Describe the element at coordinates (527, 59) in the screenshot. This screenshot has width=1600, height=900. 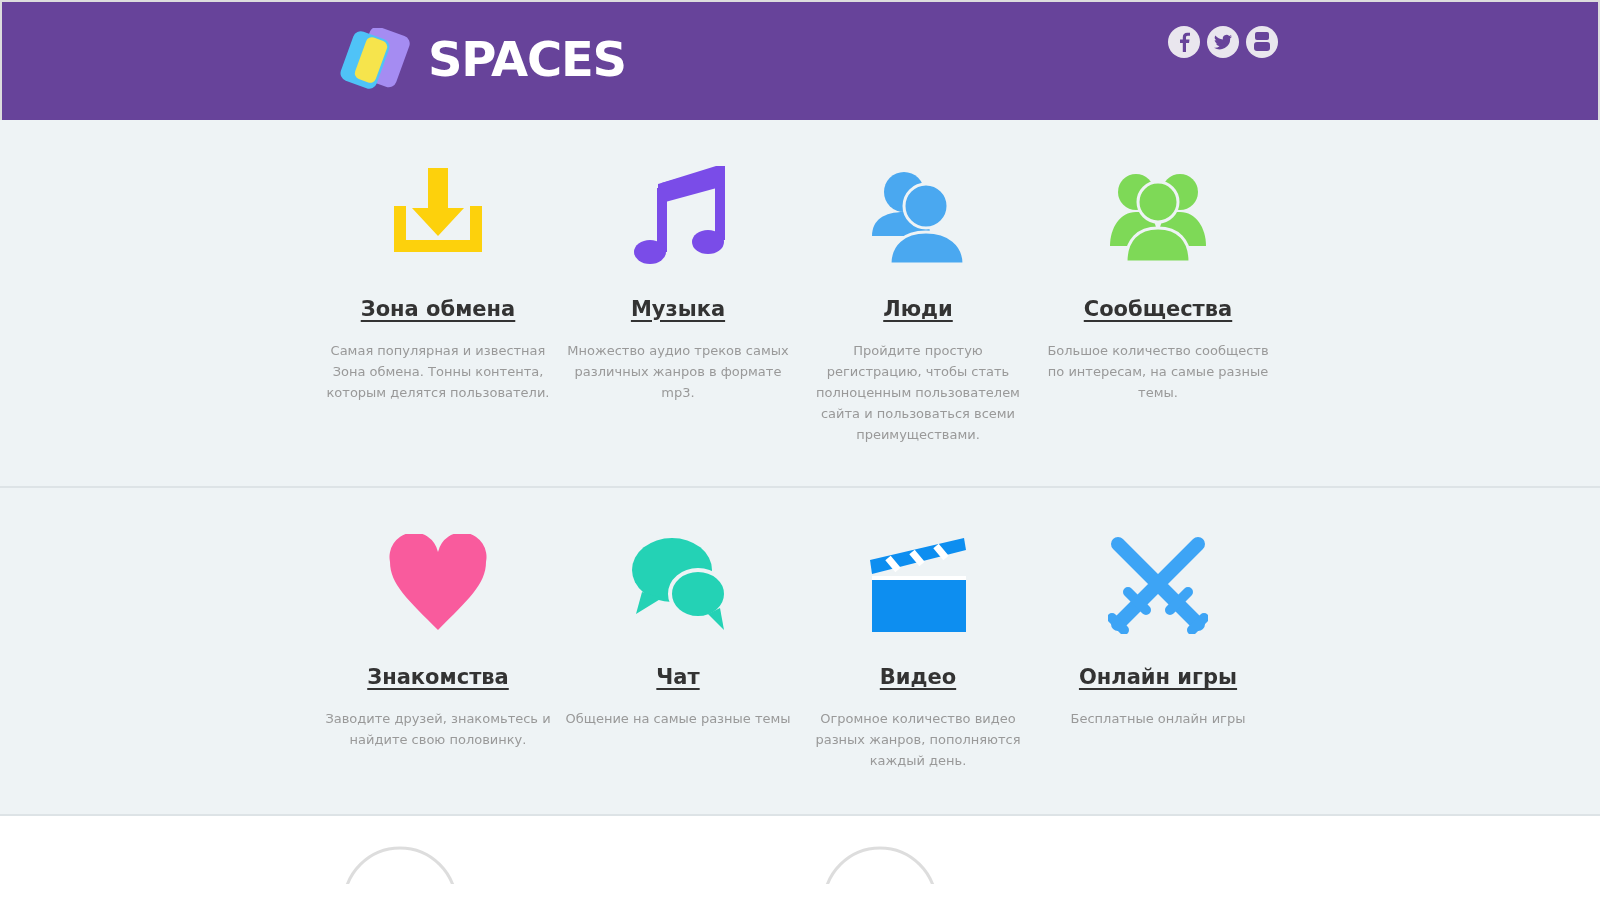
I see `logo-text: SPACES` at that location.